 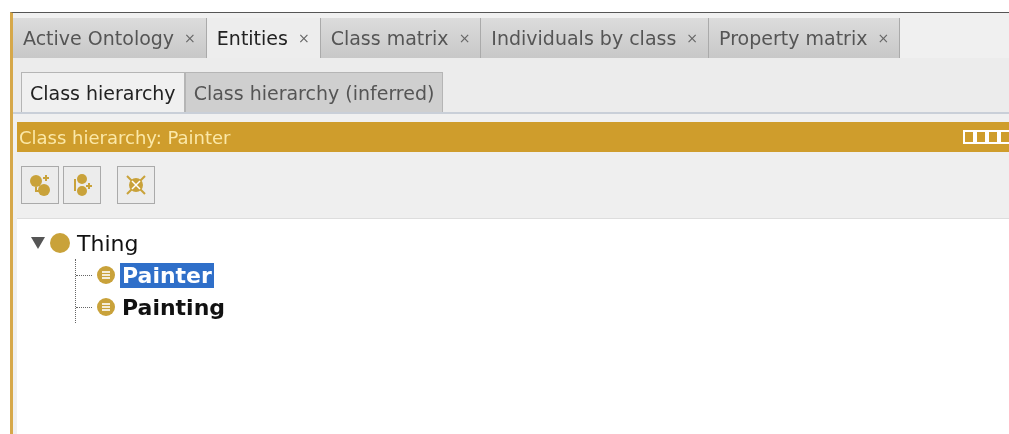 What do you see at coordinates (389, 38) in the screenshot?
I see `tab-label: Class matrix` at bounding box center [389, 38].